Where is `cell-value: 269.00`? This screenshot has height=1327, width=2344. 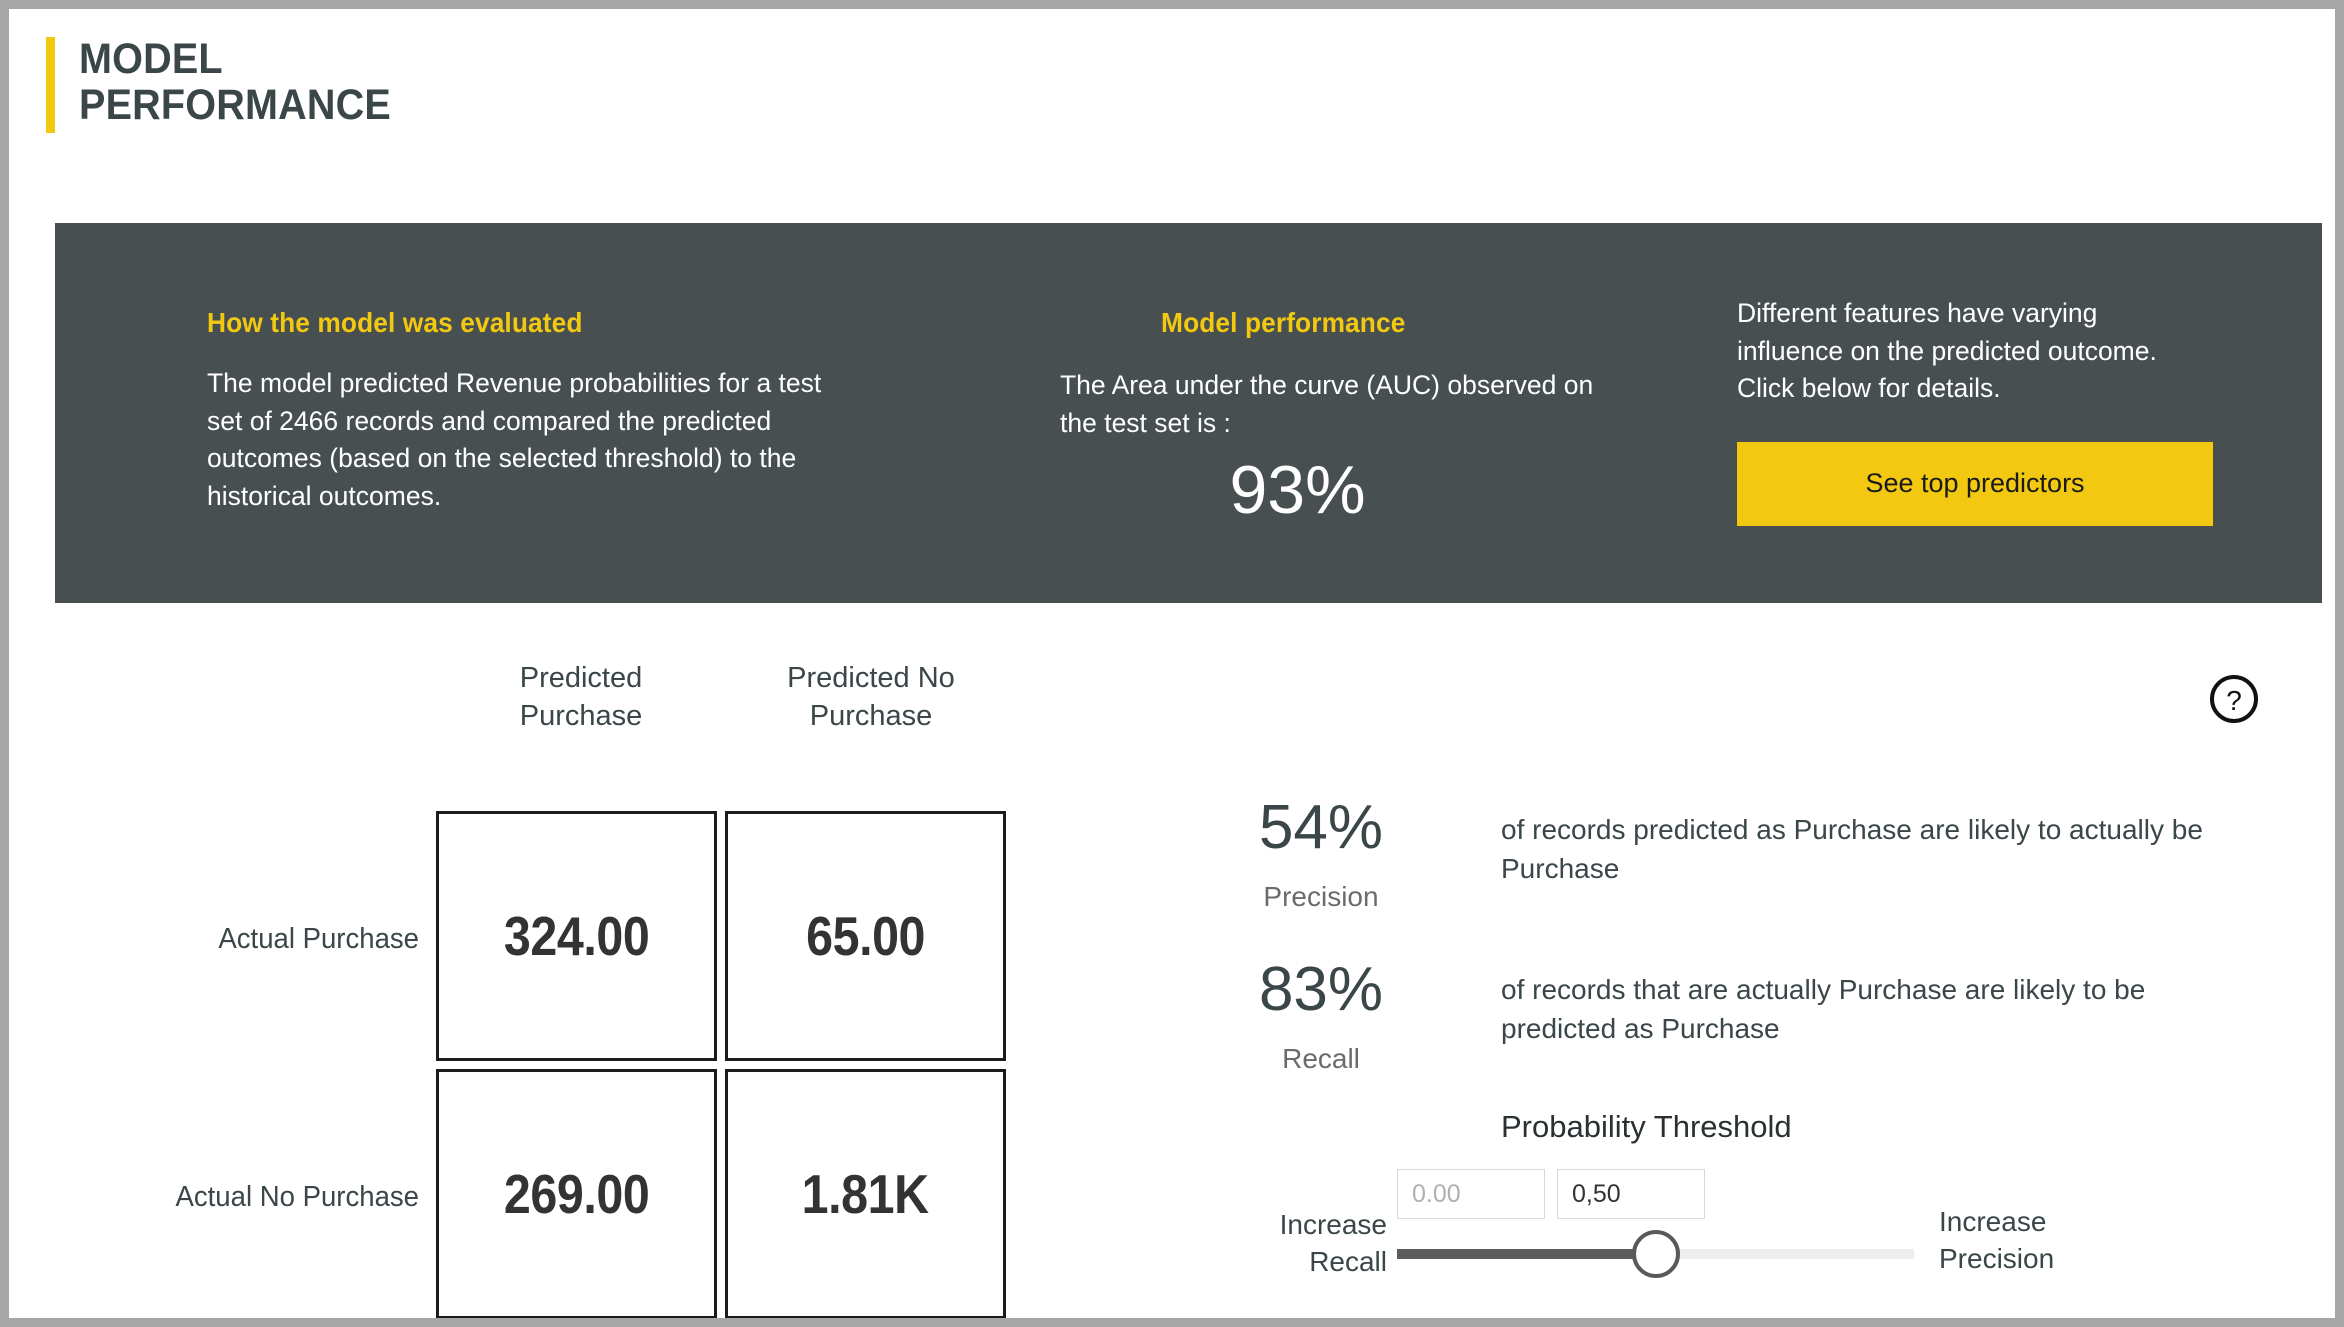 cell-value: 269.00 is located at coordinates (576, 1194).